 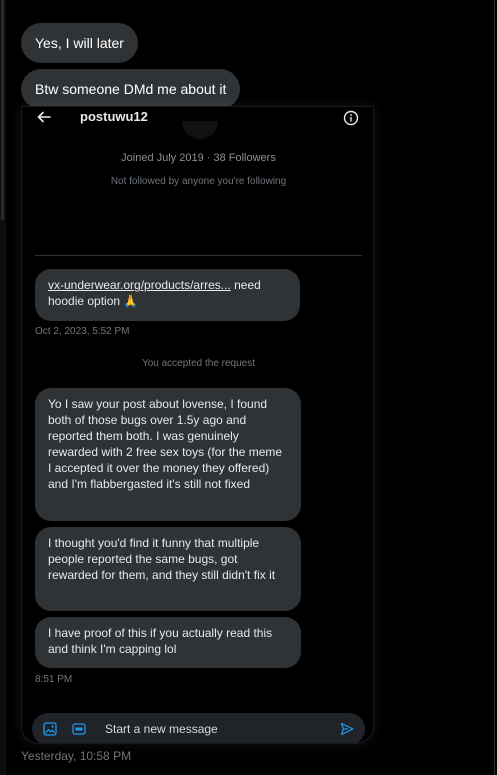 I want to click on praying-hands-emoji: 🙏, so click(x=131, y=301).